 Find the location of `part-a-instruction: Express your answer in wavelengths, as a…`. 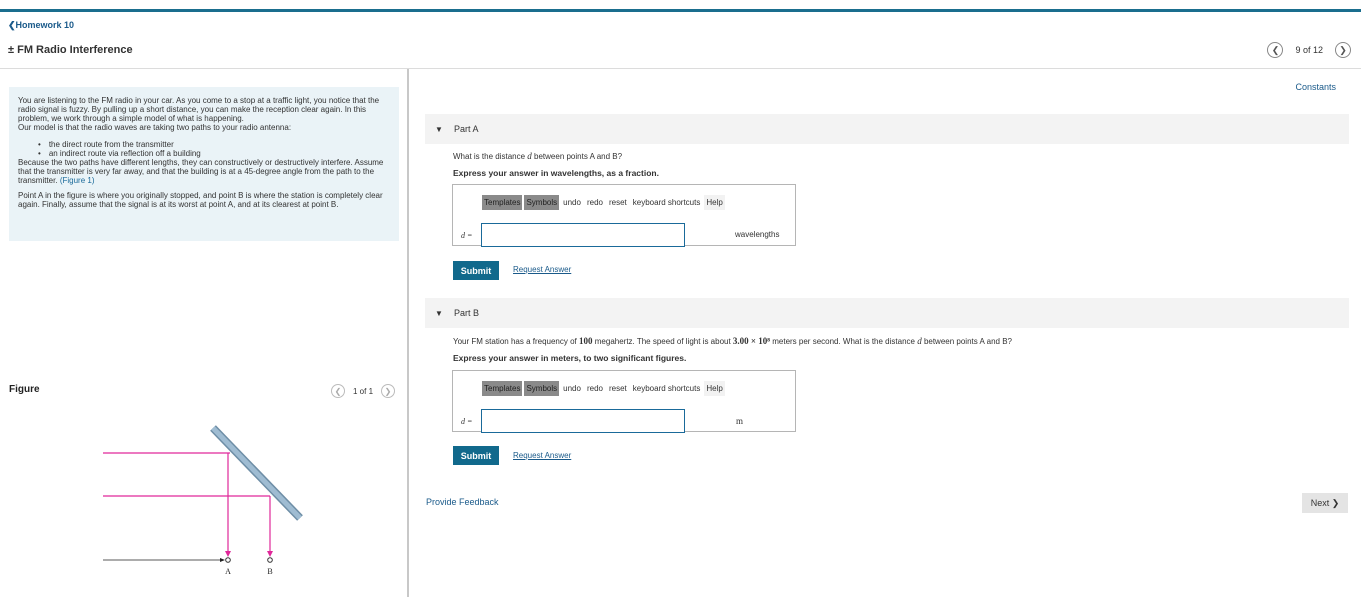

part-a-instruction: Express your answer in wavelengths, as a… is located at coordinates (556, 173).